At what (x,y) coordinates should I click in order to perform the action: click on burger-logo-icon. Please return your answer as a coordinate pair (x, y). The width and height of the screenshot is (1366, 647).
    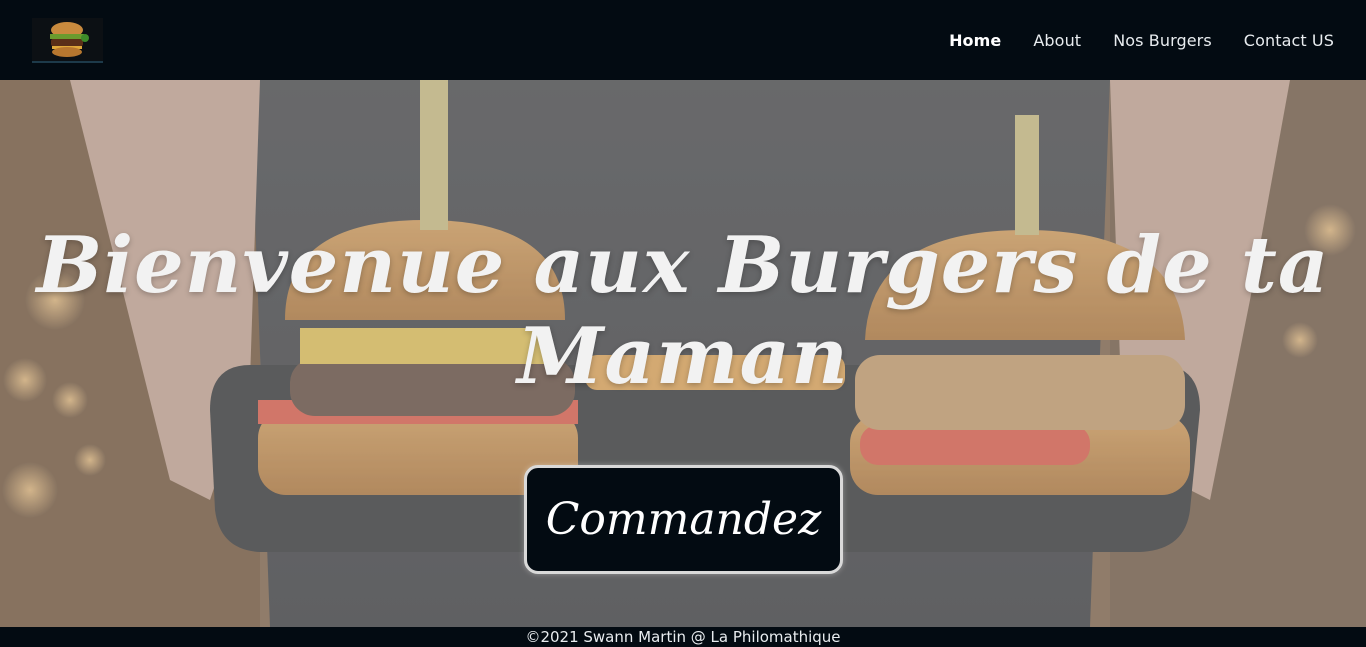
    Looking at the image, I should click on (67, 40).